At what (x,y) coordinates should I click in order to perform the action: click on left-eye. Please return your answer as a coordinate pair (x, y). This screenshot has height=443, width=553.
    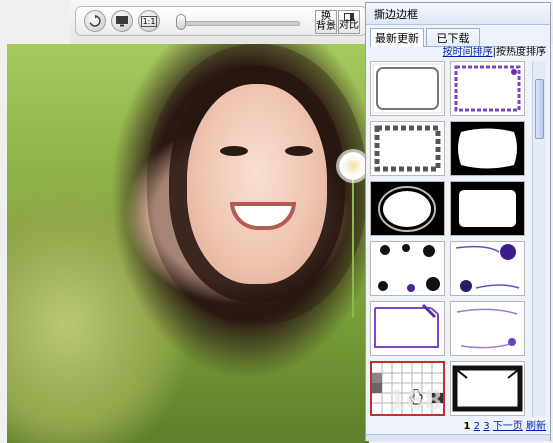
    Looking at the image, I should click on (234, 151).